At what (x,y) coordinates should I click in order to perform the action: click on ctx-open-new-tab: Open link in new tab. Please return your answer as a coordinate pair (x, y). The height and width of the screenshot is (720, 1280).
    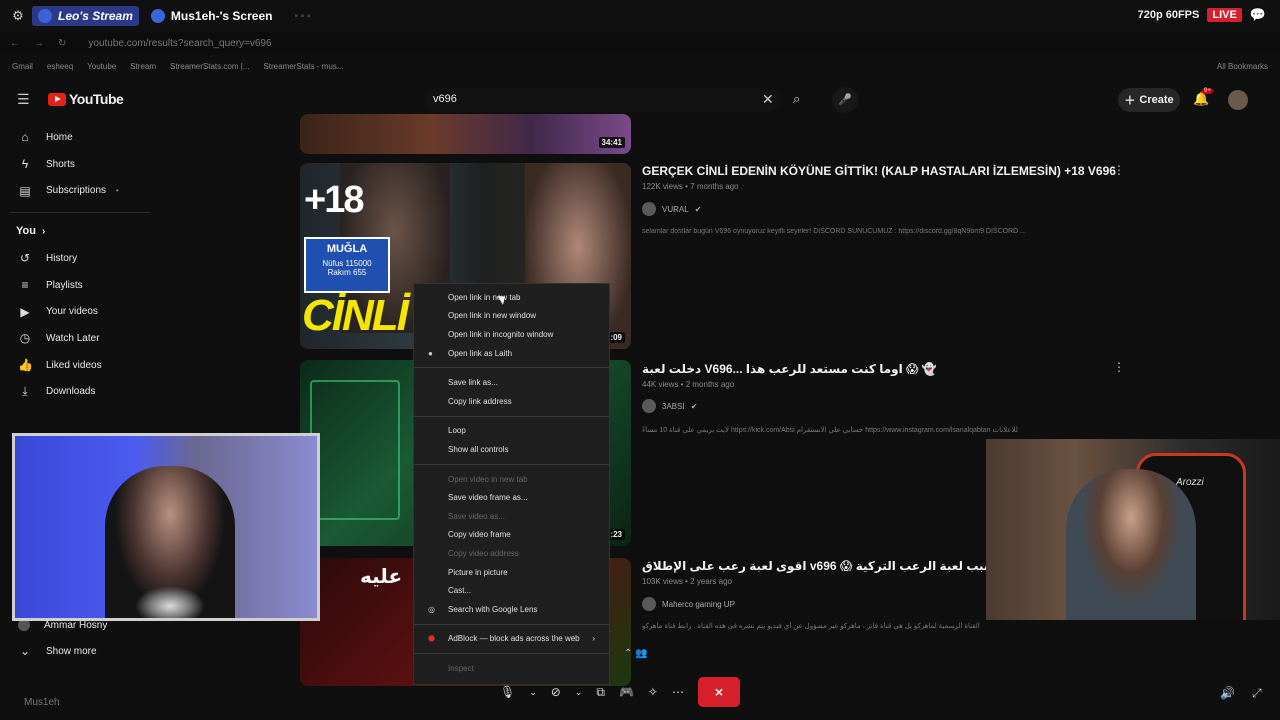
    Looking at the image, I should click on (511, 297).